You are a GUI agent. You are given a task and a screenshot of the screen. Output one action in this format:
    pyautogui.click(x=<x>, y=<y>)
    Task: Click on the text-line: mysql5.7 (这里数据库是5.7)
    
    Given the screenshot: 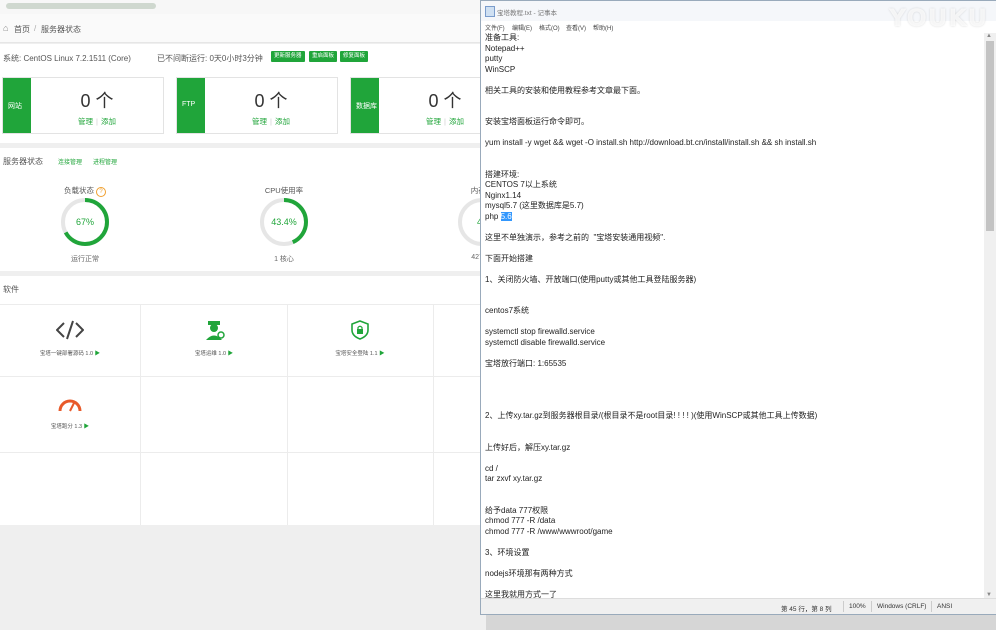 What is the action you would take?
    pyautogui.click(x=534, y=205)
    